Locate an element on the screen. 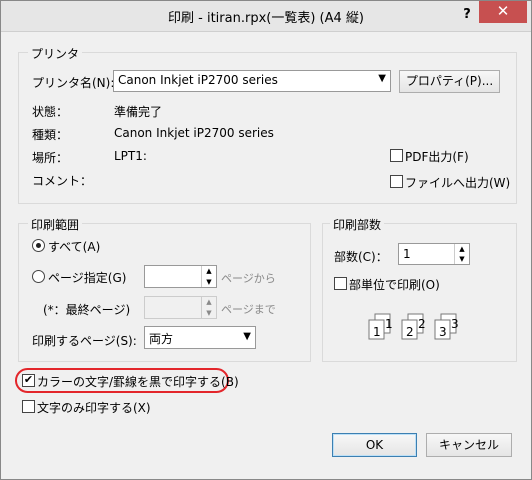 This screenshot has width=532, height=480. type-value: Canon Inkjet iP2700 series is located at coordinates (194, 133).